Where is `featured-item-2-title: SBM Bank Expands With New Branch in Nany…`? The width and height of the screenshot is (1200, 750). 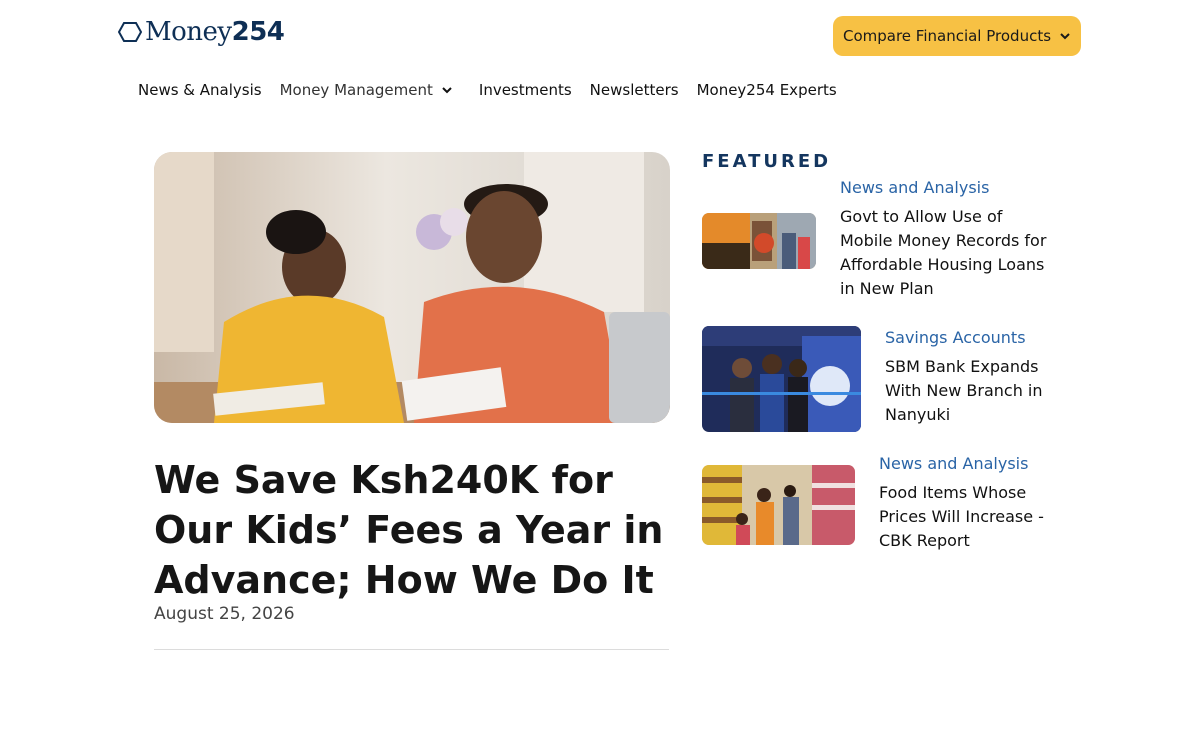 featured-item-2-title: SBM Bank Expands With New Branch in Nany… is located at coordinates (970, 391).